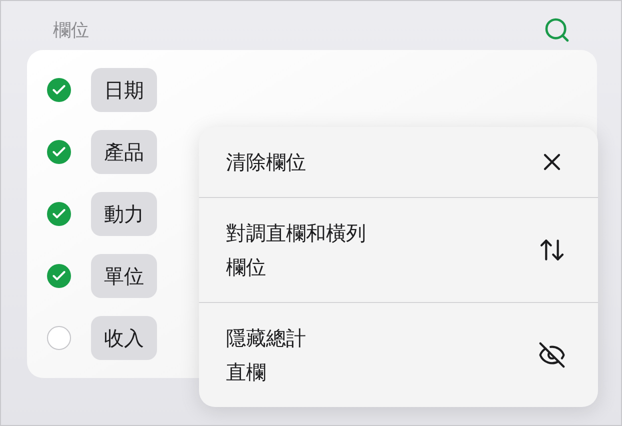 The height and width of the screenshot is (426, 622). I want to click on field-chip: 動力, so click(124, 214).